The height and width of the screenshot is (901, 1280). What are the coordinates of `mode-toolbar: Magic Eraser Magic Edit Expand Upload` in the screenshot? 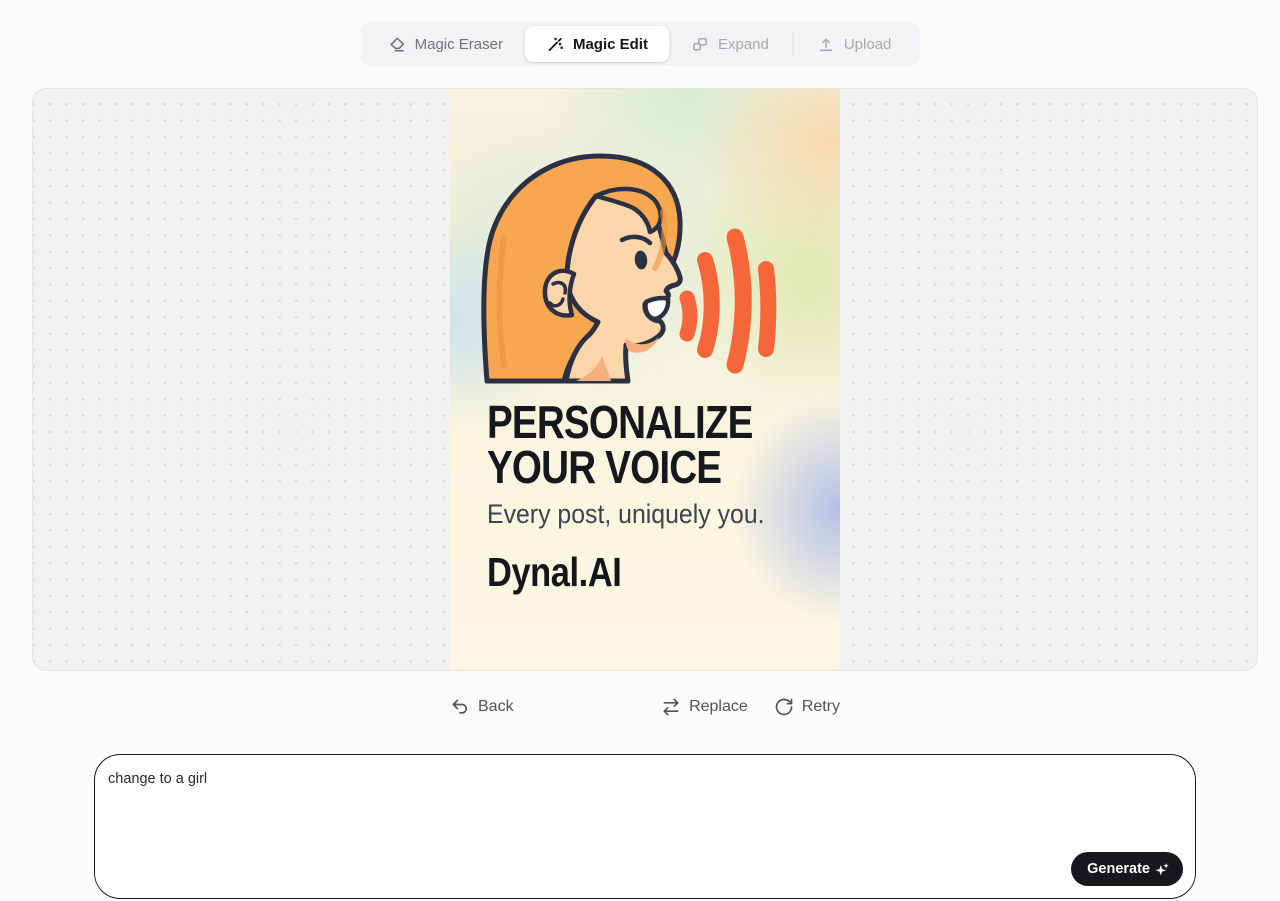 It's located at (640, 44).